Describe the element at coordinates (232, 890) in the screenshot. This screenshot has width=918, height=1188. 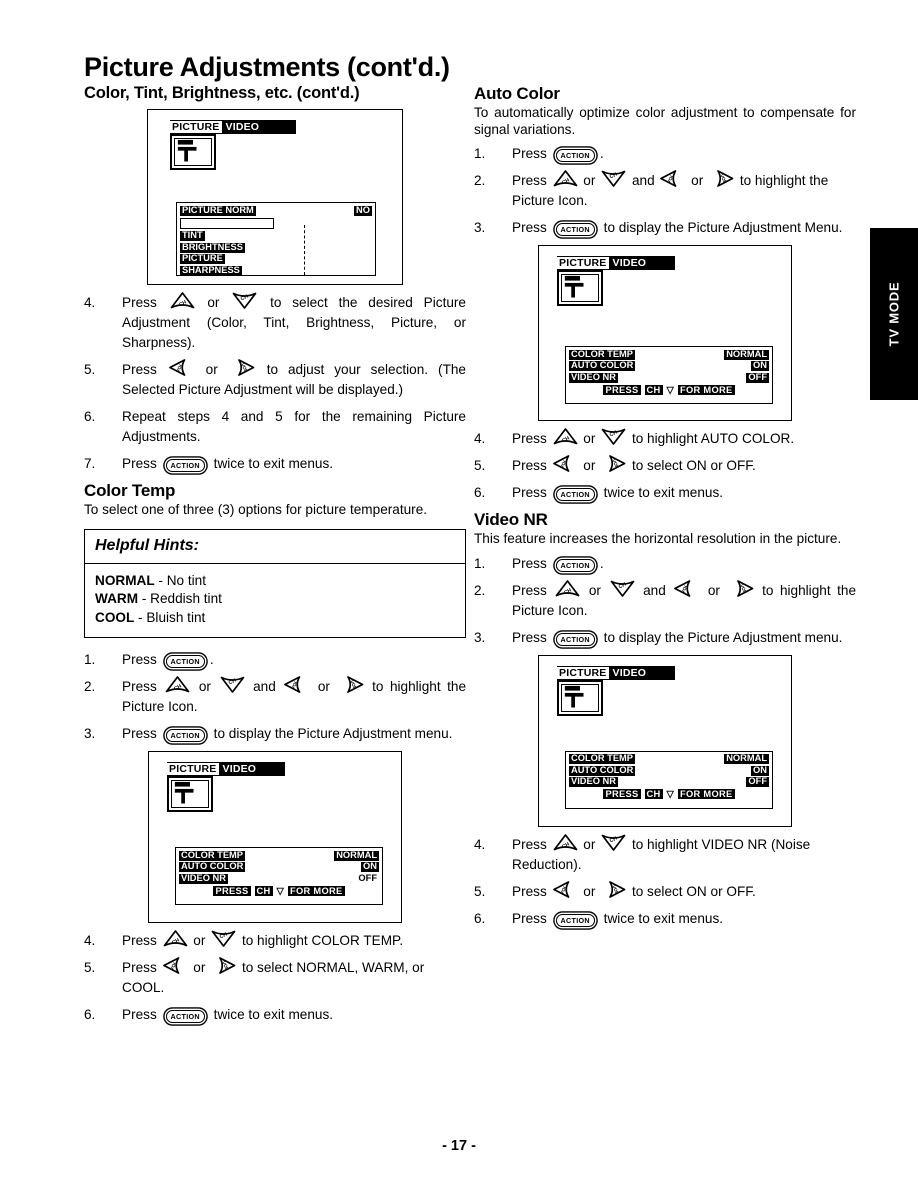
I see `osd-footer-press: PRESS` at that location.